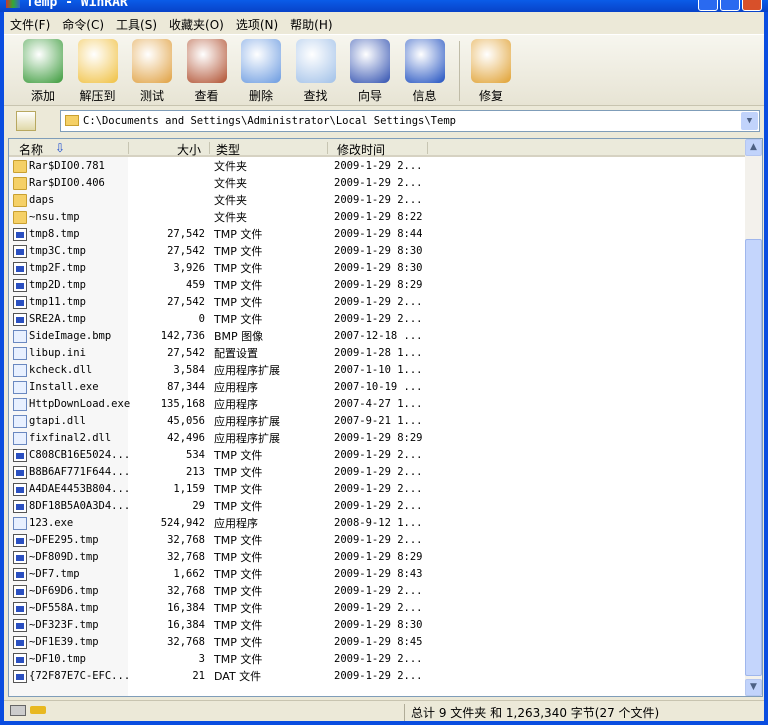  What do you see at coordinates (189, 574) in the screenshot?
I see `file-size: 1,662` at bounding box center [189, 574].